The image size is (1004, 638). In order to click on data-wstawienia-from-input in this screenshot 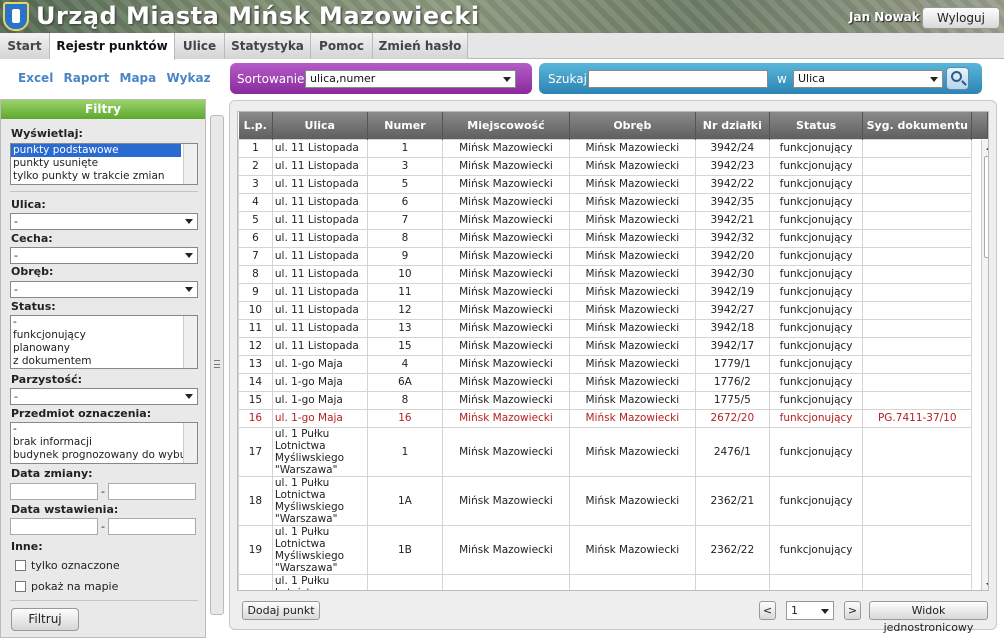, I will do `click(54, 526)`.